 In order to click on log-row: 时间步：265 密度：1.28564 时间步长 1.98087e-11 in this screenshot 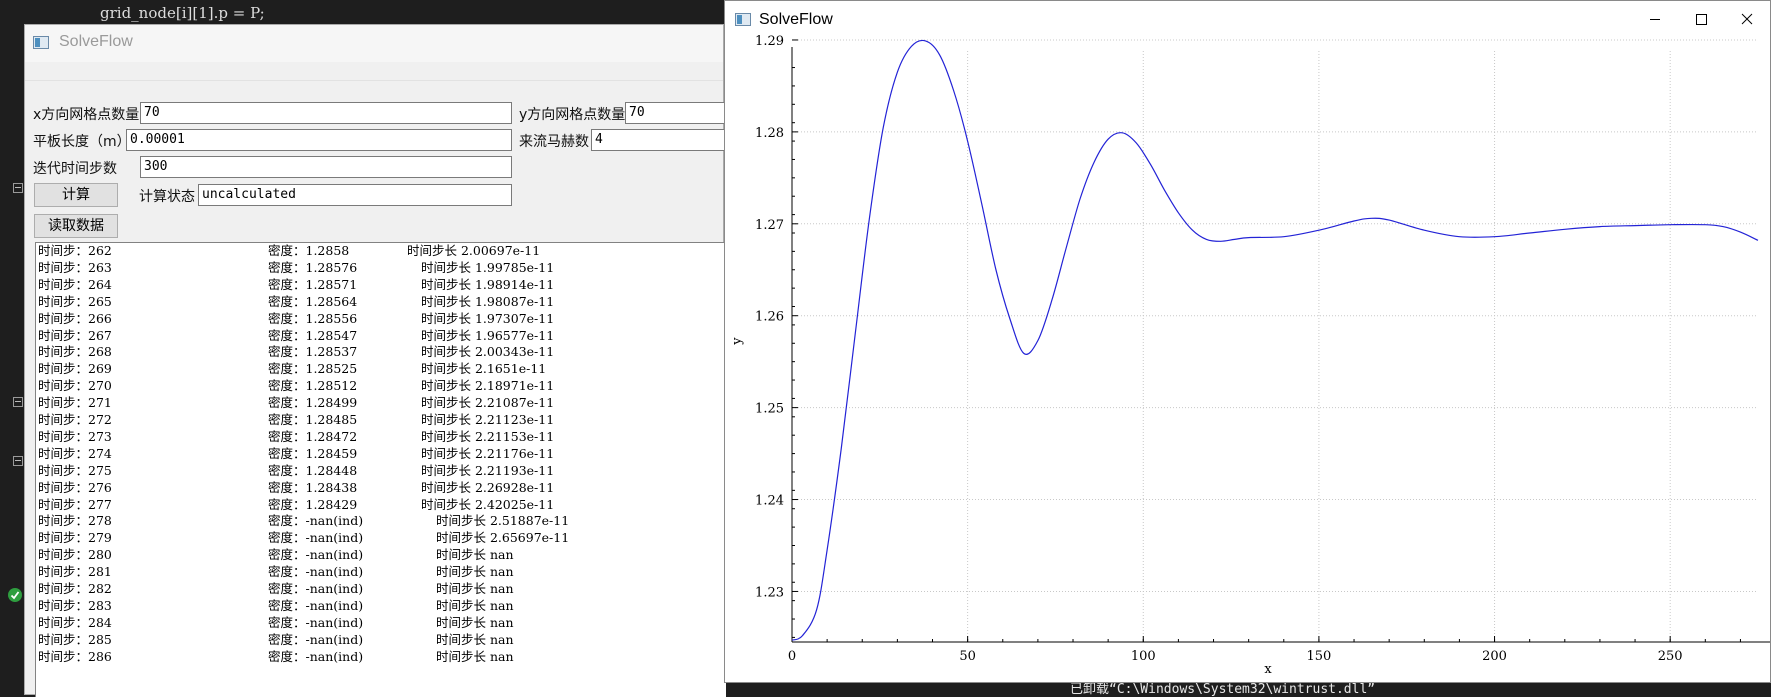, I will do `click(381, 300)`.